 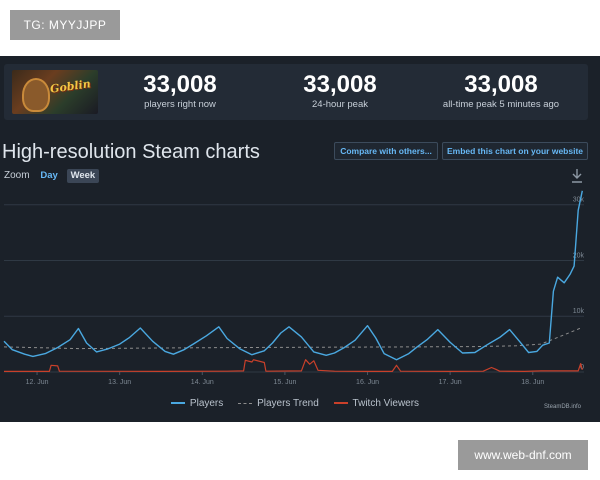 What do you see at coordinates (367, 382) in the screenshot?
I see `x-tick-label: 16. Jun` at bounding box center [367, 382].